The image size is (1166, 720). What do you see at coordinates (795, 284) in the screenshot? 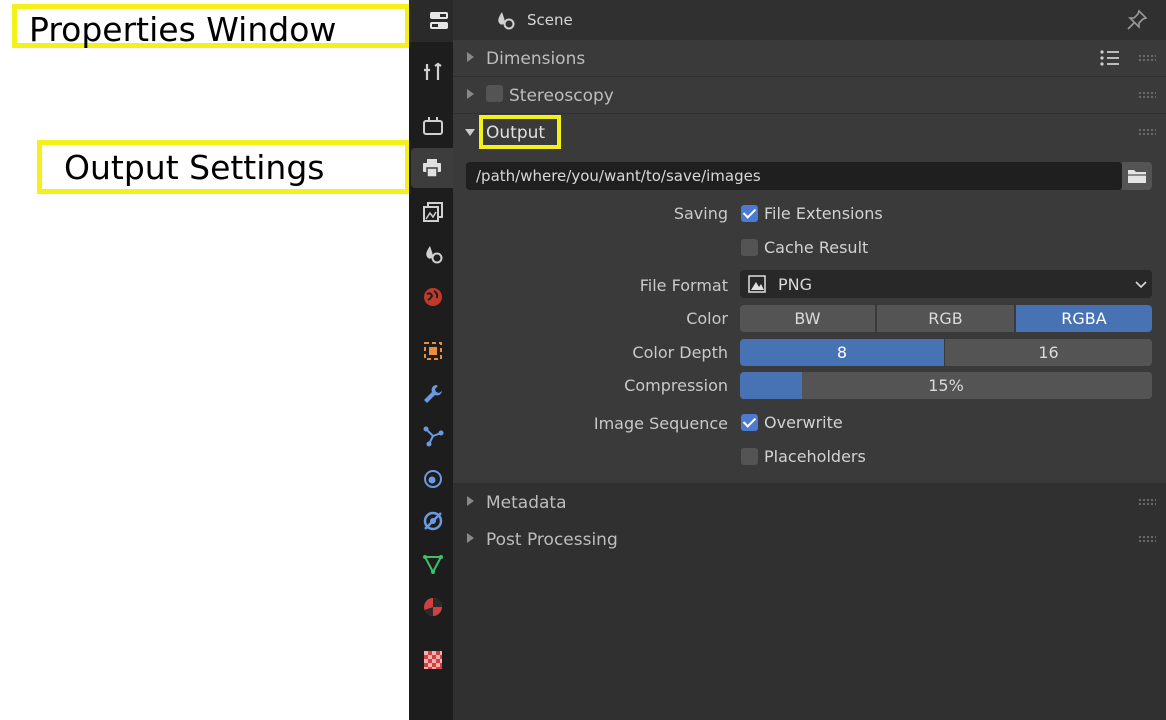
I see `file-format-value: PNG` at bounding box center [795, 284].